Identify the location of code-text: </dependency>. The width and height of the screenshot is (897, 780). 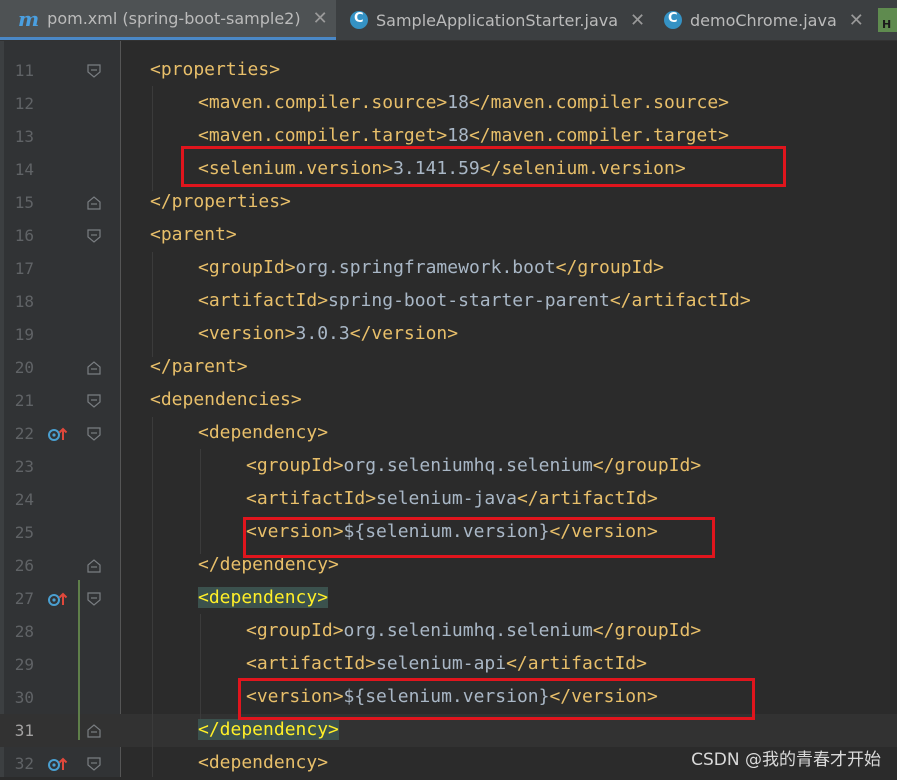
(268, 730).